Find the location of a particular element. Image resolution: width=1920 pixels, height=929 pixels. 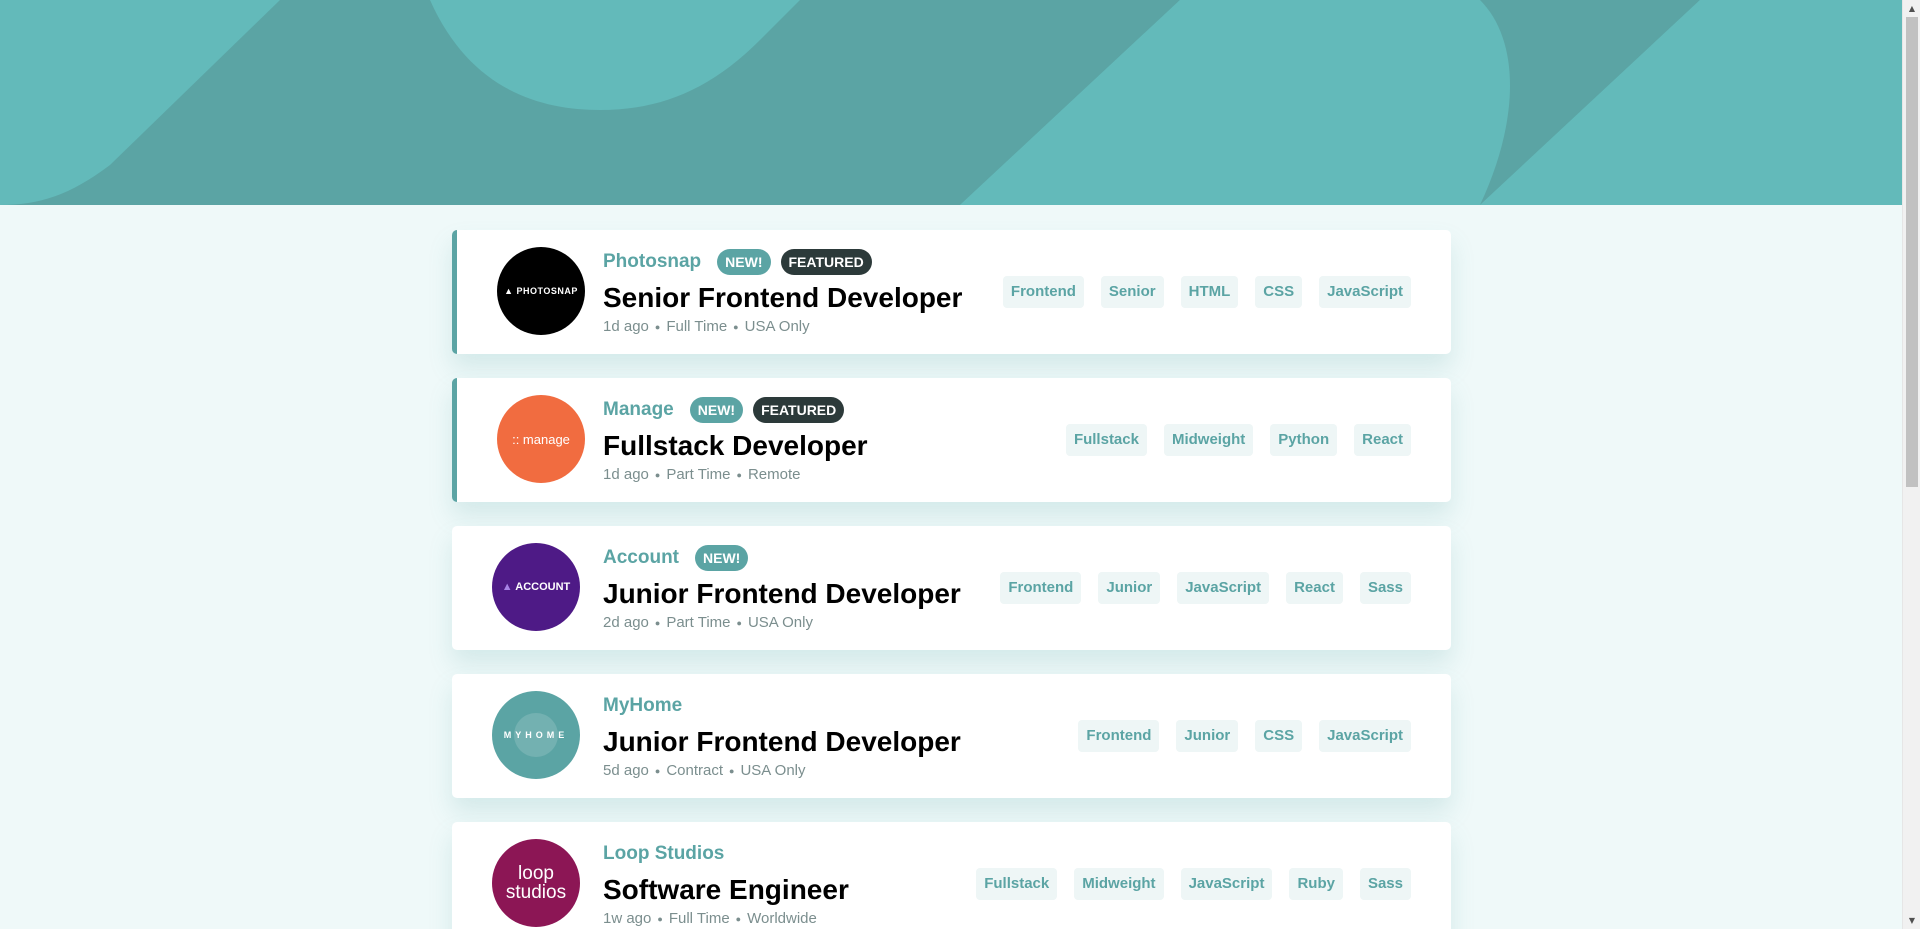

job-meta: 2d ago ● Part Time ● USA Only is located at coordinates (782, 622).